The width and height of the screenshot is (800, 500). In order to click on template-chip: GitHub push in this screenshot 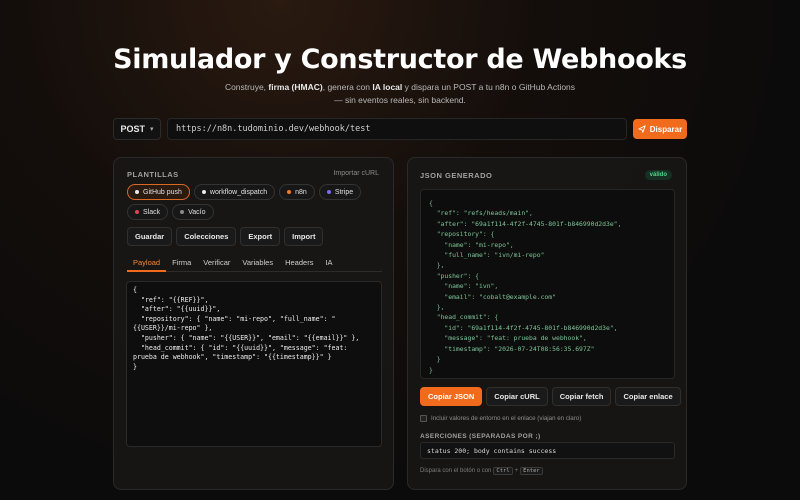, I will do `click(158, 192)`.